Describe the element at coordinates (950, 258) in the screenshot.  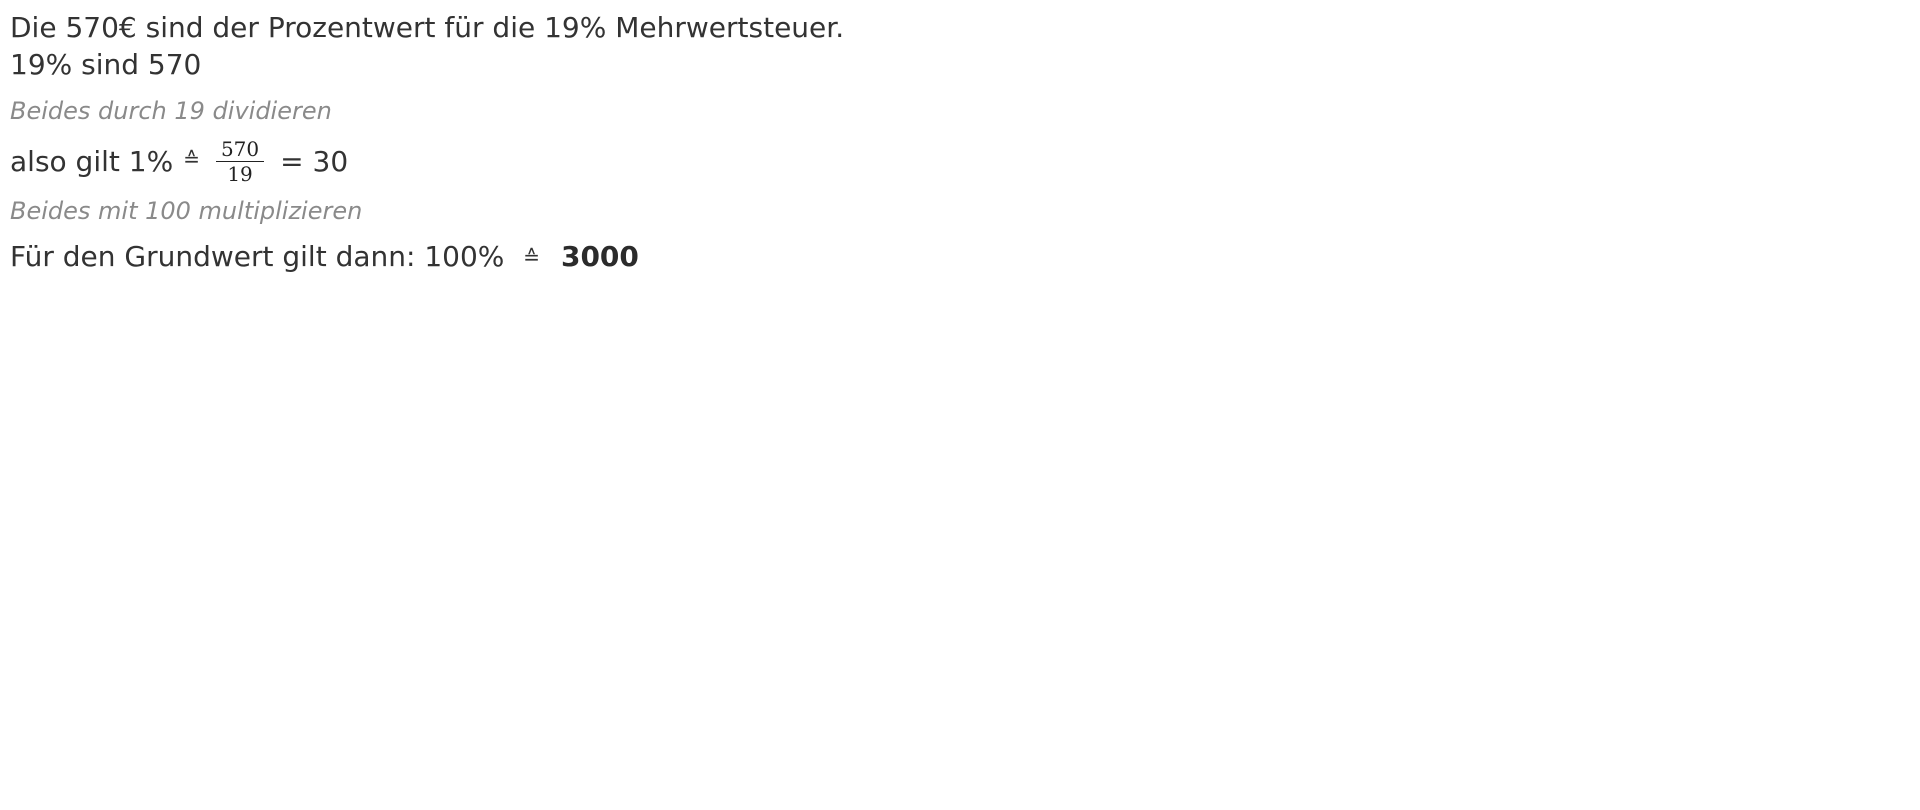
I see `final-line: Für den Grundwert gilt dann: 100% ≙ 3000` at that location.